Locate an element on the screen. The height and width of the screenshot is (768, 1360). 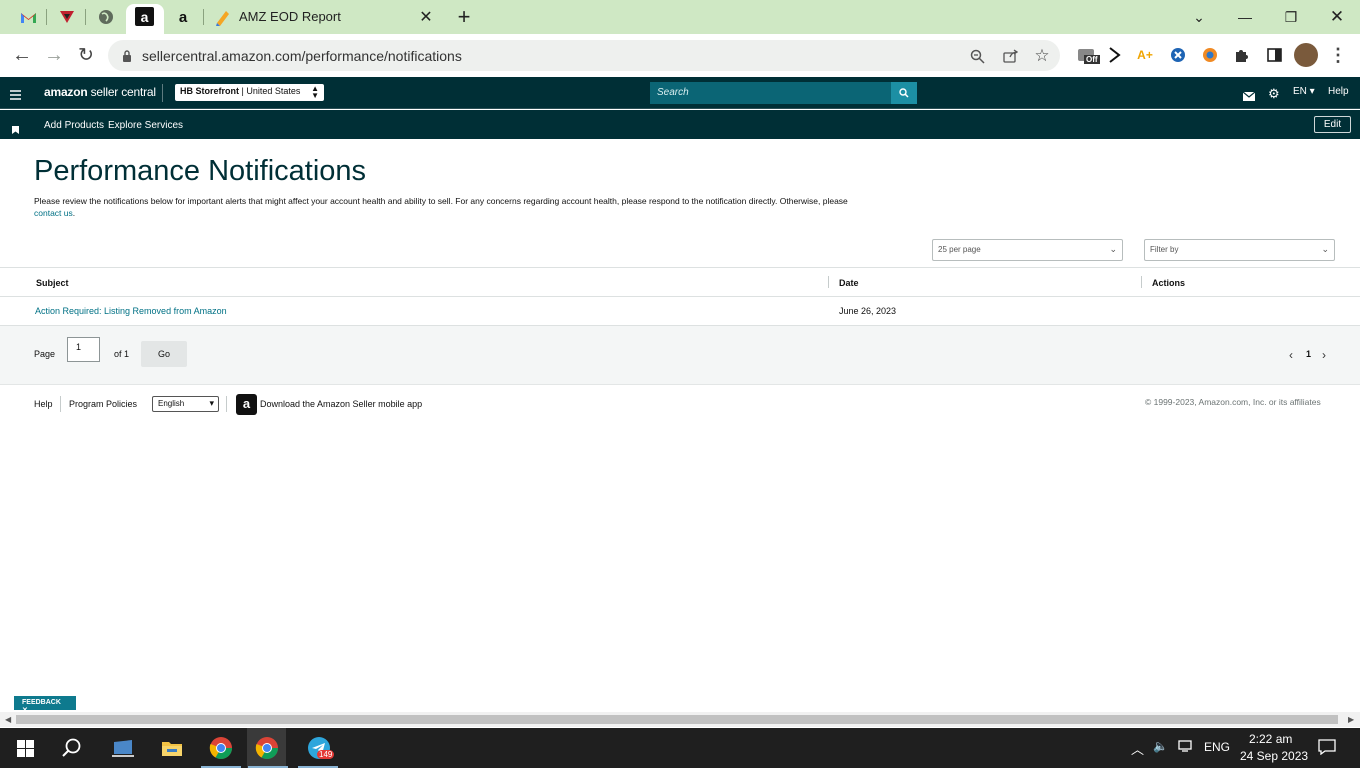
windows-start-icon is located at coordinates (25, 748).